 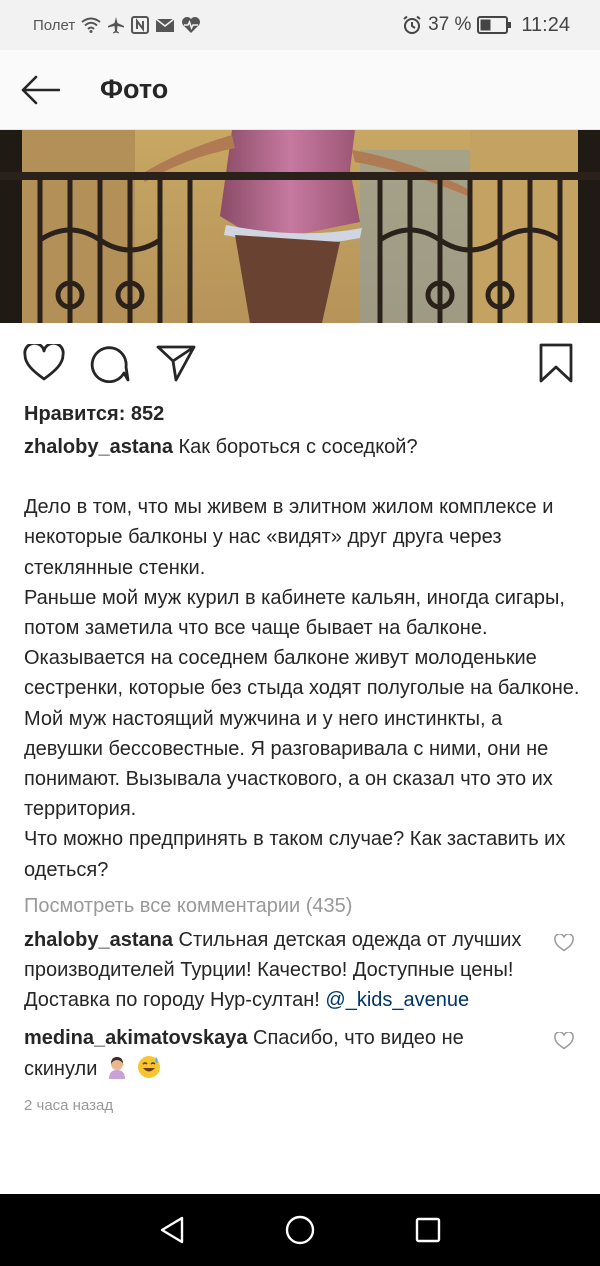 What do you see at coordinates (140, 25) in the screenshot?
I see `nfc-icon` at bounding box center [140, 25].